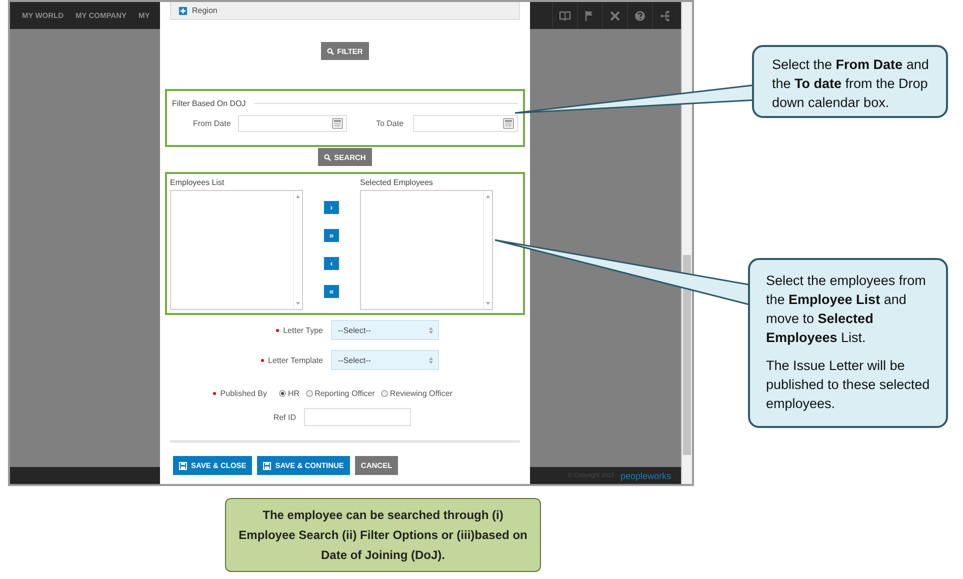 This screenshot has height=579, width=963. What do you see at coordinates (686, 243) in the screenshot?
I see `scrollbar` at bounding box center [686, 243].